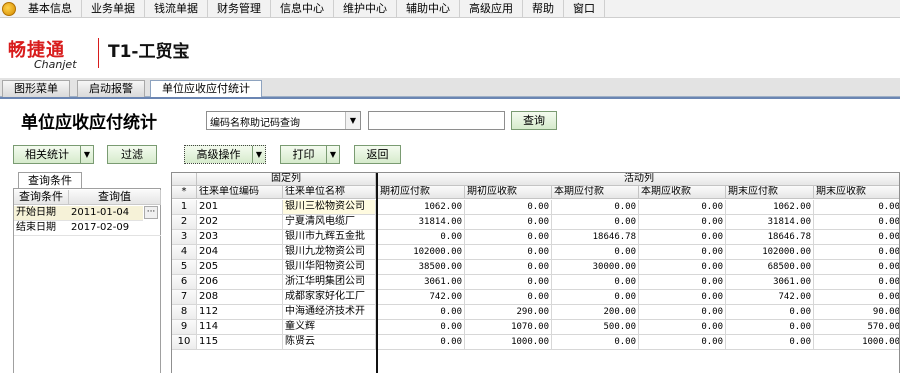  Describe the element at coordinates (329, 297) in the screenshot. I see `unit-name-cell: 成都家家好化工厂` at that location.